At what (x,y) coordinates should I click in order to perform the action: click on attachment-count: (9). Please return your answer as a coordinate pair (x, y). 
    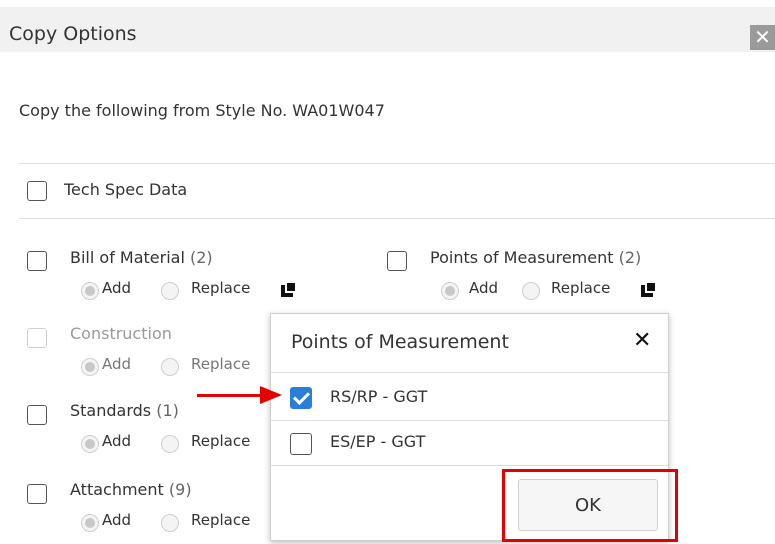
    Looking at the image, I should click on (180, 489).